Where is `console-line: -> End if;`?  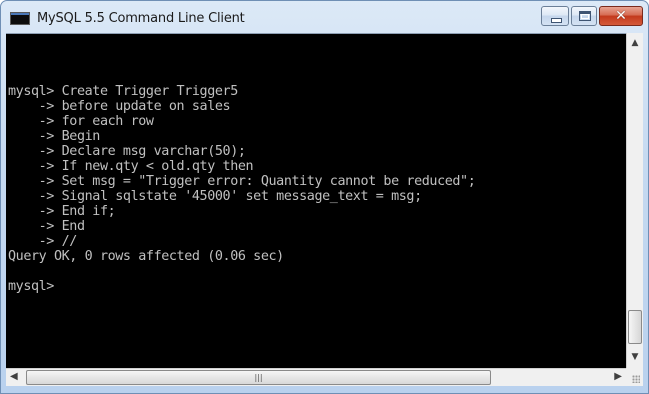 console-line: -> End if; is located at coordinates (62, 211).